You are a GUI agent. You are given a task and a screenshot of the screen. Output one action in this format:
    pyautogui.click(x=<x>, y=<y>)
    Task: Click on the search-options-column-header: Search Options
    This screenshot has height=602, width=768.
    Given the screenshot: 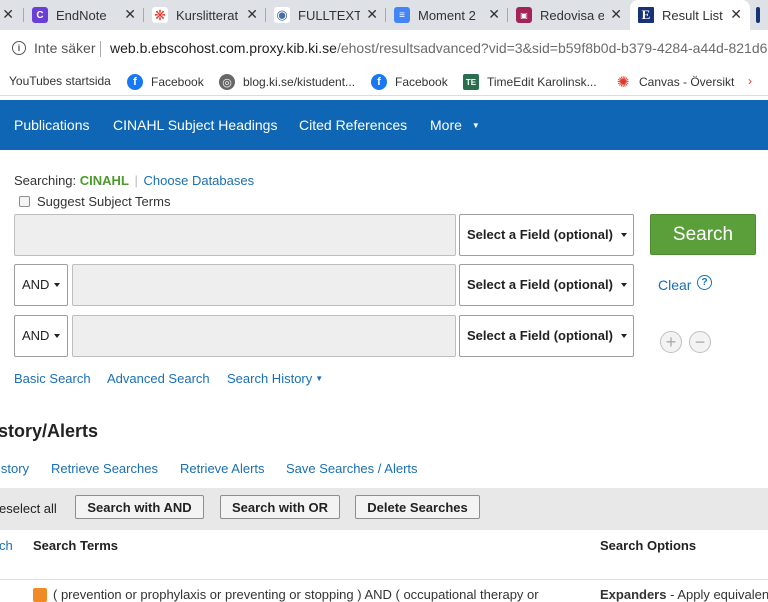 What is the action you would take?
    pyautogui.click(x=648, y=545)
    